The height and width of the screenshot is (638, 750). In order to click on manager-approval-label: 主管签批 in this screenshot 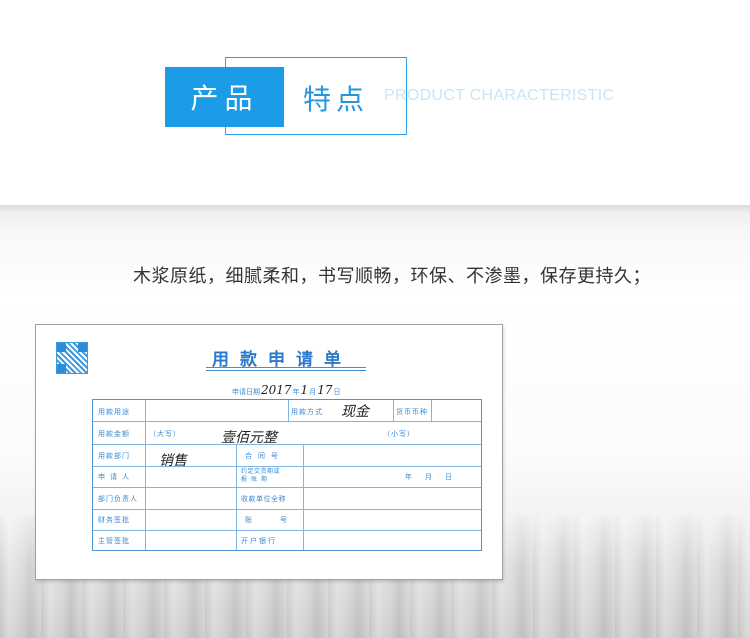, I will do `click(114, 541)`.